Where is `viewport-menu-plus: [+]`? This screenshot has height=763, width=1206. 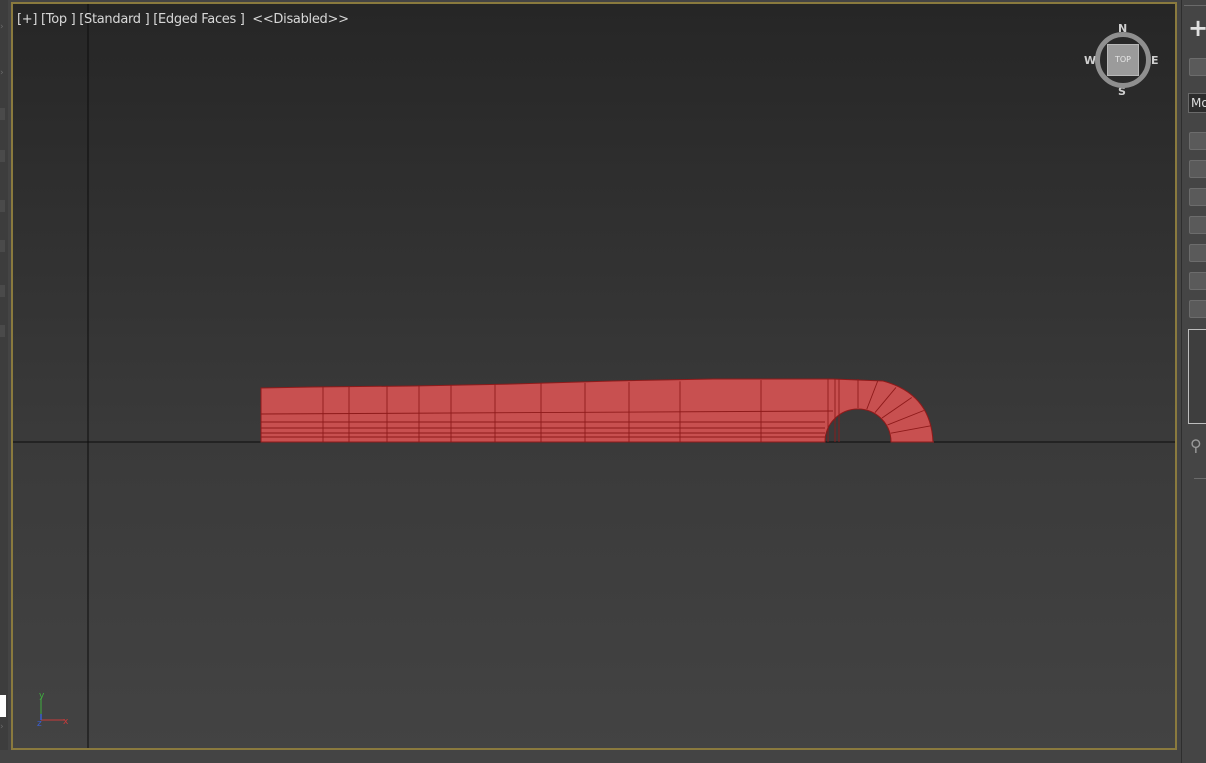 viewport-menu-plus: [+] is located at coordinates (27, 19).